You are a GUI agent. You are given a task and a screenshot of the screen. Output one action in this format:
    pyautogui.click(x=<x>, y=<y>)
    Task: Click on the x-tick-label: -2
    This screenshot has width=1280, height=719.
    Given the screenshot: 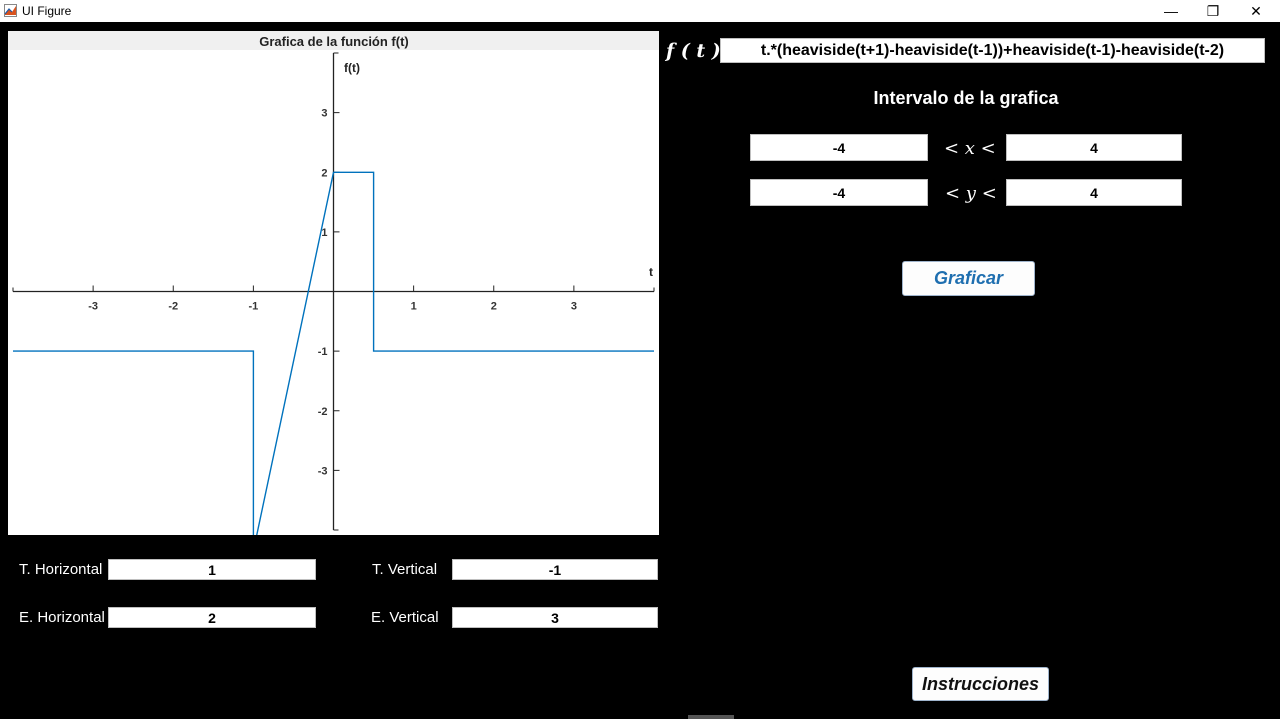 What is the action you would take?
    pyautogui.click(x=173, y=307)
    